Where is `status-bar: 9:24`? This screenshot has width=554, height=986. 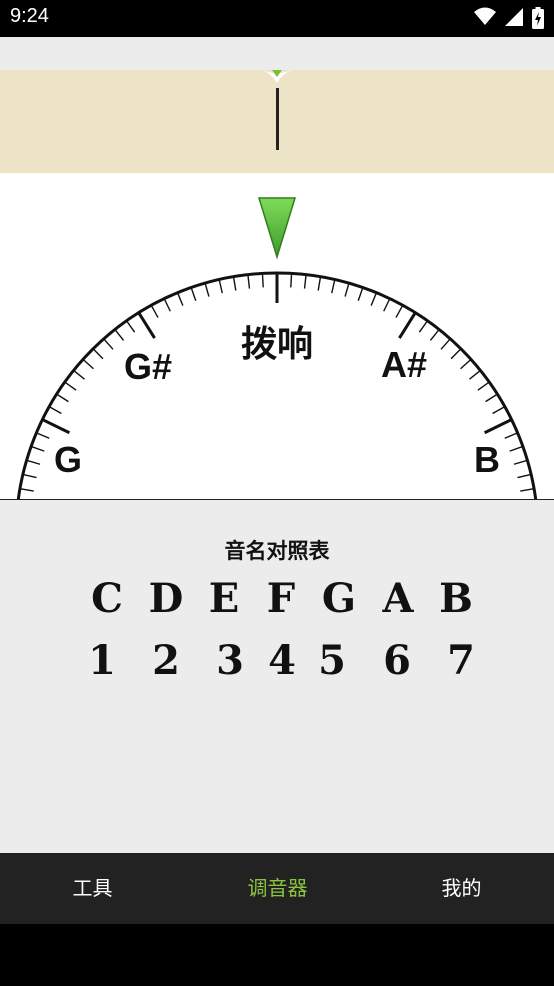
status-bar: 9:24 is located at coordinates (277, 18).